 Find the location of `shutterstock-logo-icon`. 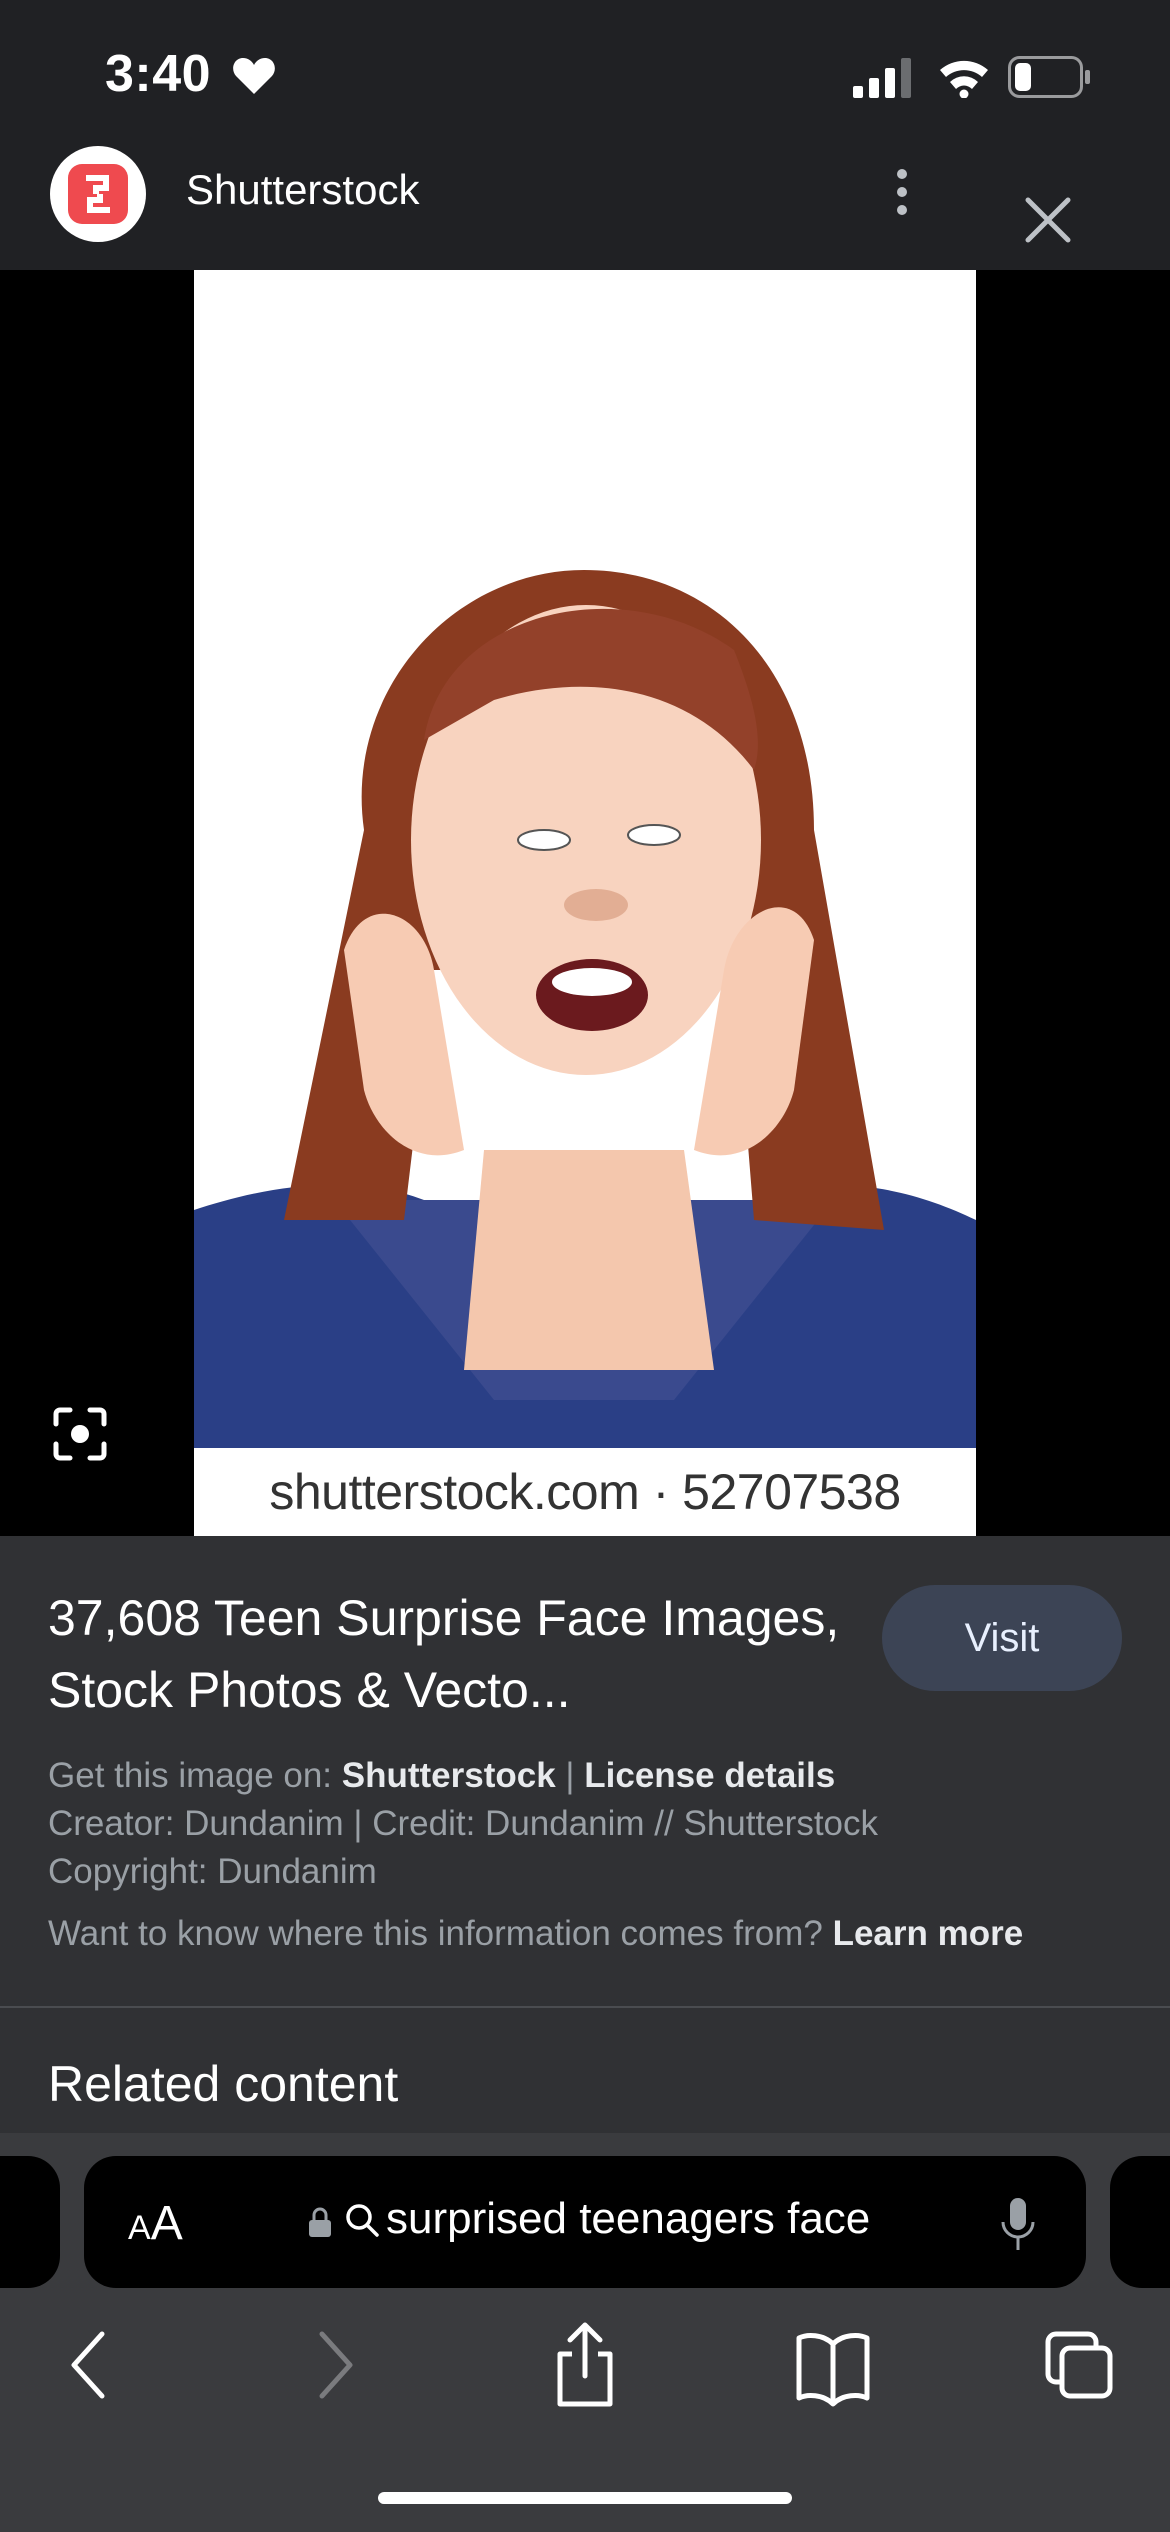

shutterstock-logo-icon is located at coordinates (98, 194).